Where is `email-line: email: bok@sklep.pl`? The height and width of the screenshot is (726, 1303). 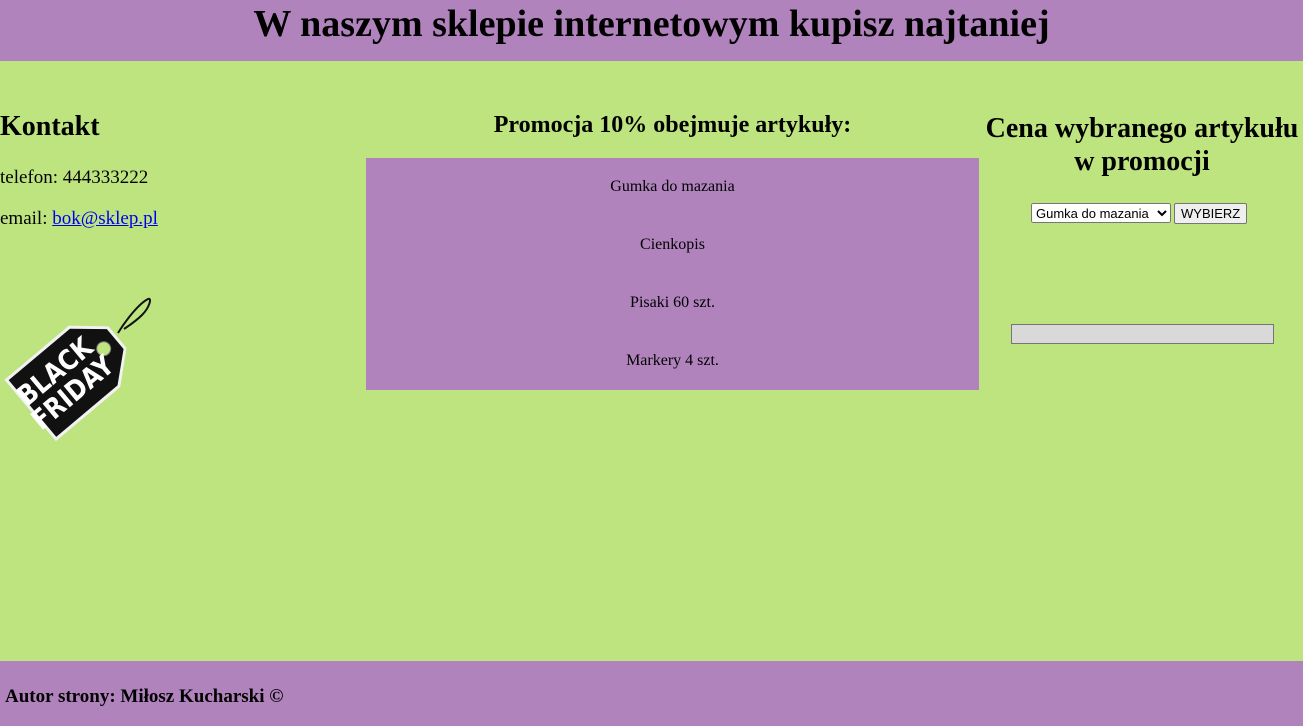 email-line: email: bok@sklep.pl is located at coordinates (79, 219).